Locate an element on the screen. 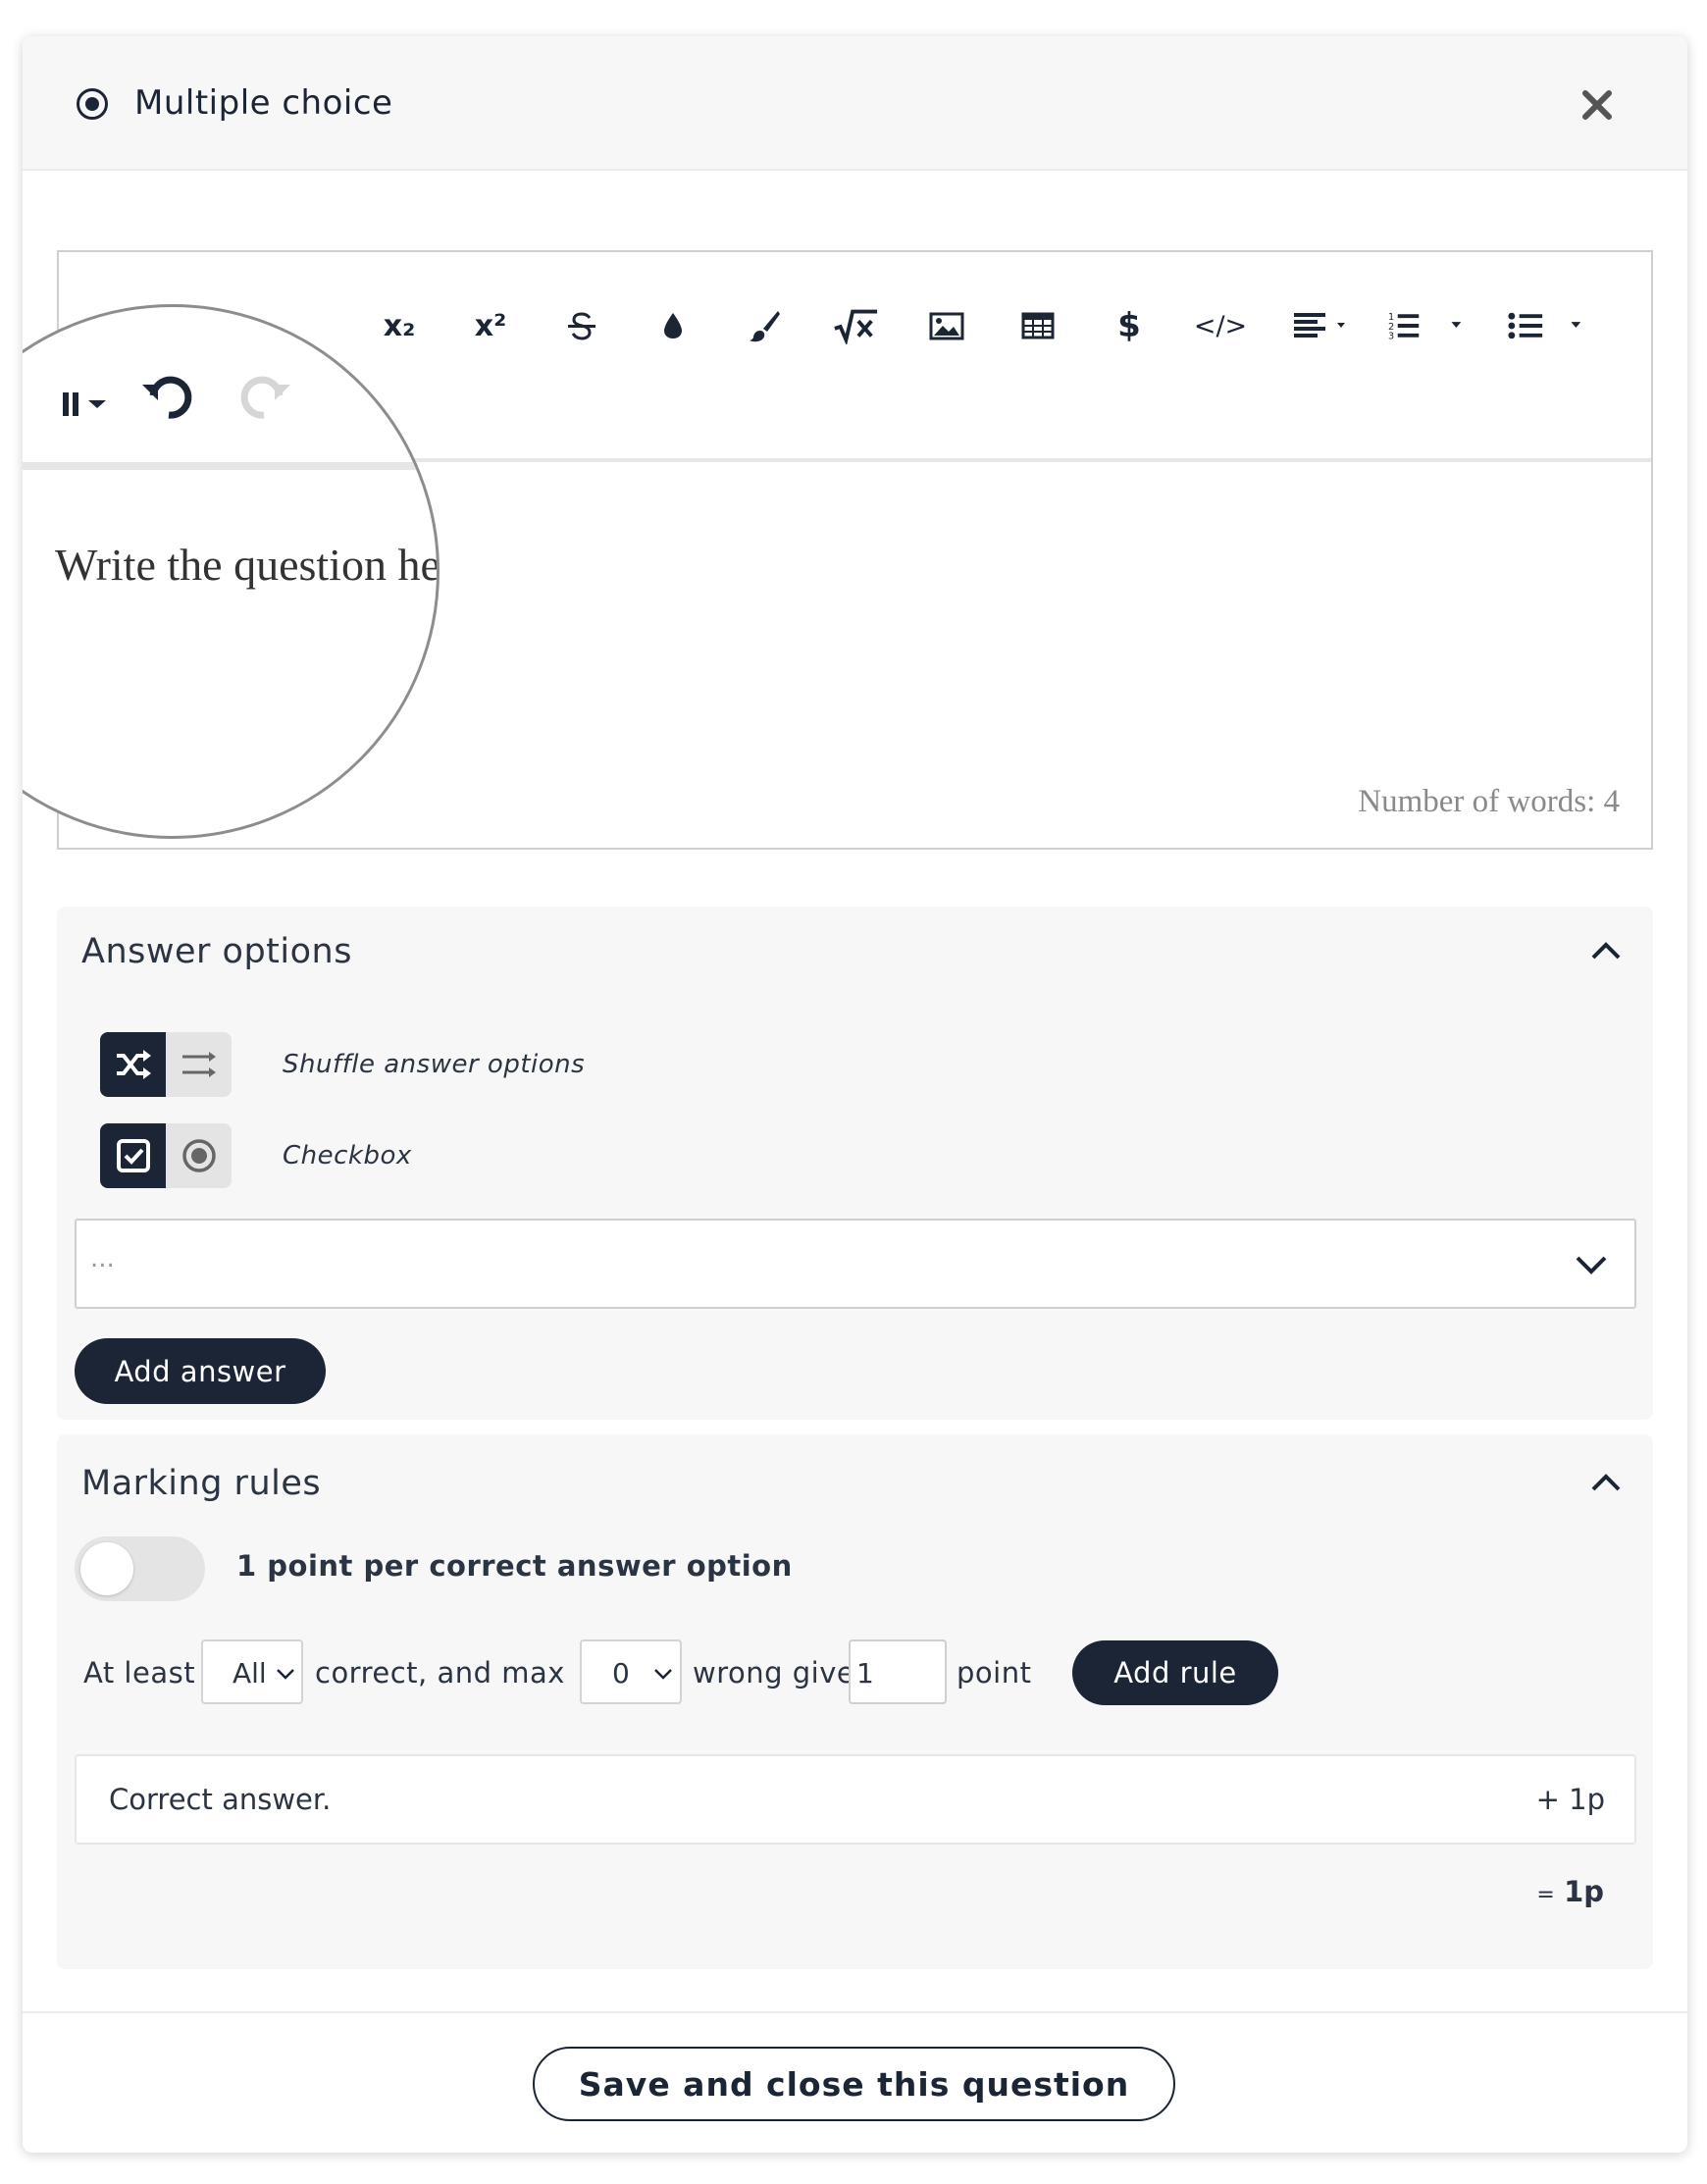  table-button is located at coordinates (1037, 325).